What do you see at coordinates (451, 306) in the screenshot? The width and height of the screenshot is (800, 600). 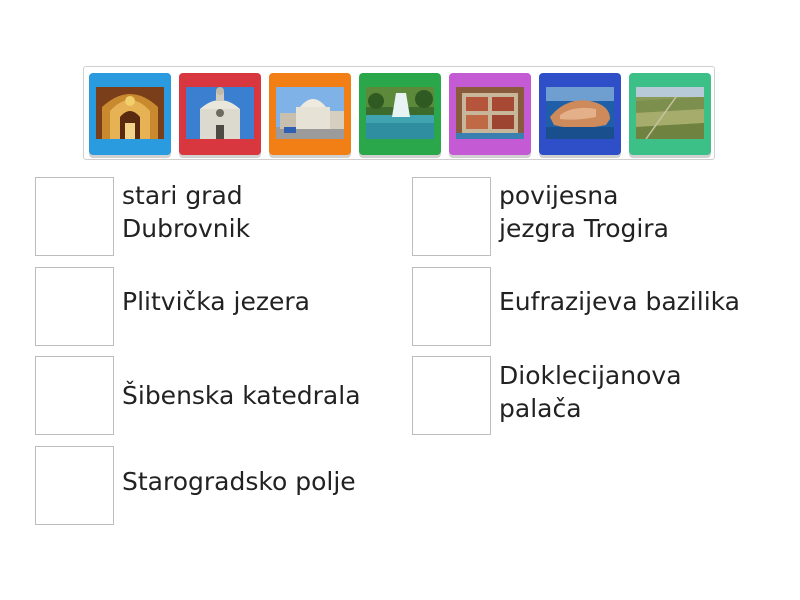 I see `drop-slot-euphrasian` at bounding box center [451, 306].